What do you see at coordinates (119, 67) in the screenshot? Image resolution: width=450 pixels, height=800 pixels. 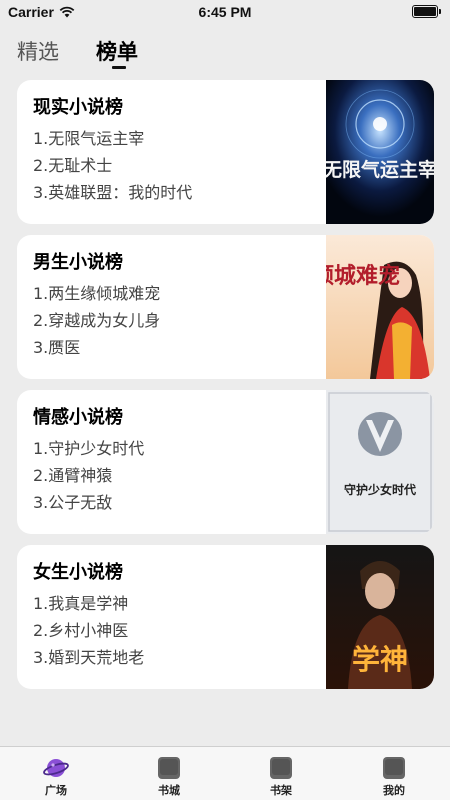 I see `active-tab-indicator` at bounding box center [119, 67].